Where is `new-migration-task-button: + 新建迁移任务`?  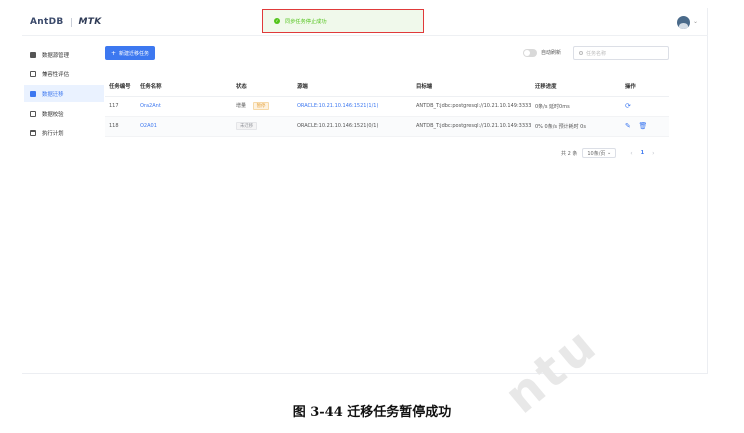
new-migration-task-button: + 新建迁移任务 is located at coordinates (130, 53).